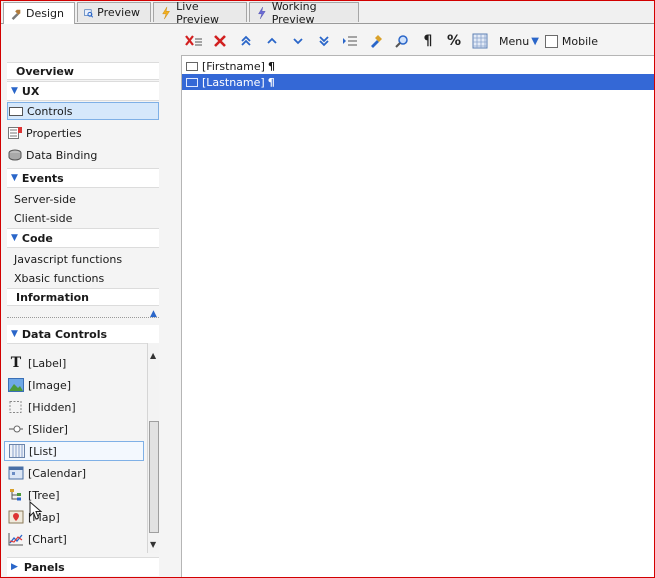 This screenshot has width=655, height=578. I want to click on magnifier-icon, so click(401, 41).